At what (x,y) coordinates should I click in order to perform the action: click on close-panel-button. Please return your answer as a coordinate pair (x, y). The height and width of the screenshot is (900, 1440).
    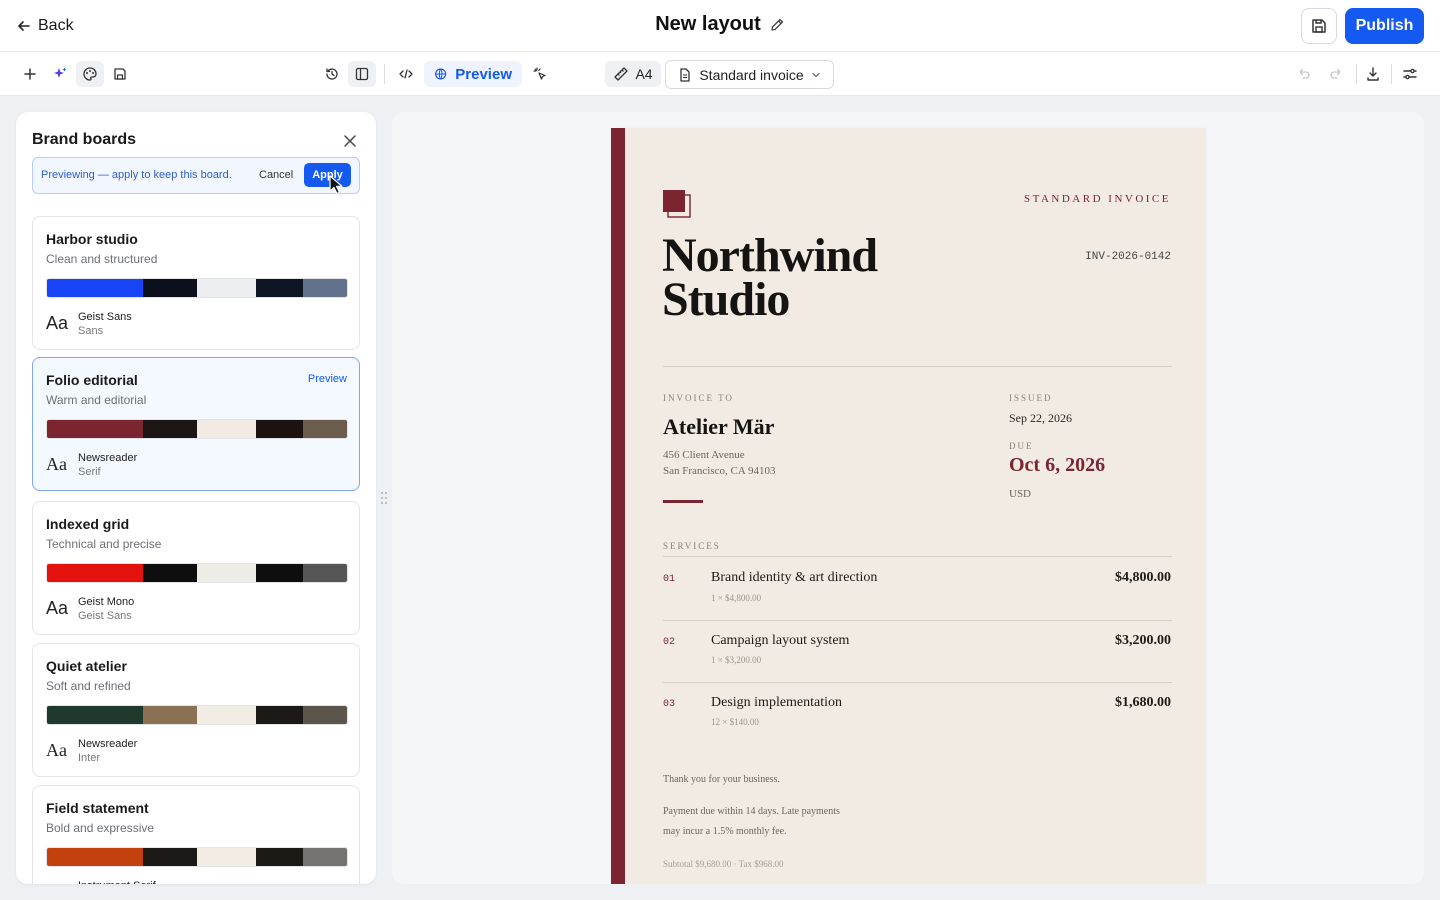
    Looking at the image, I should click on (350, 141).